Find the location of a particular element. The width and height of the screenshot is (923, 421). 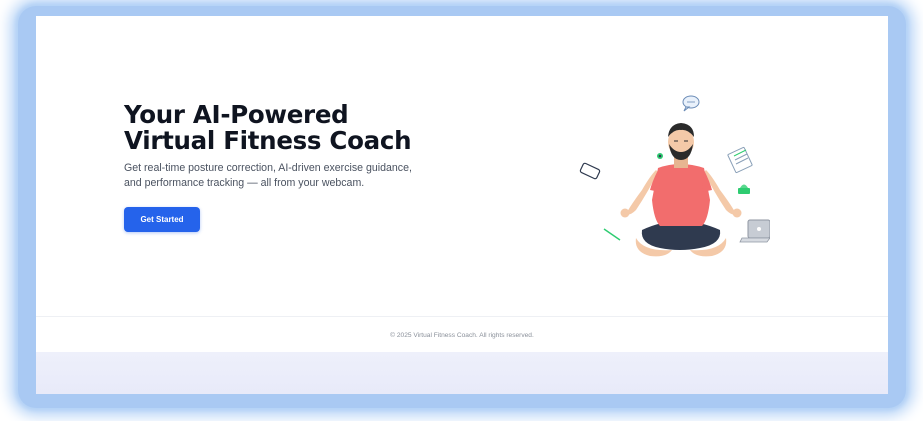

notes-icon is located at coordinates (740, 160).